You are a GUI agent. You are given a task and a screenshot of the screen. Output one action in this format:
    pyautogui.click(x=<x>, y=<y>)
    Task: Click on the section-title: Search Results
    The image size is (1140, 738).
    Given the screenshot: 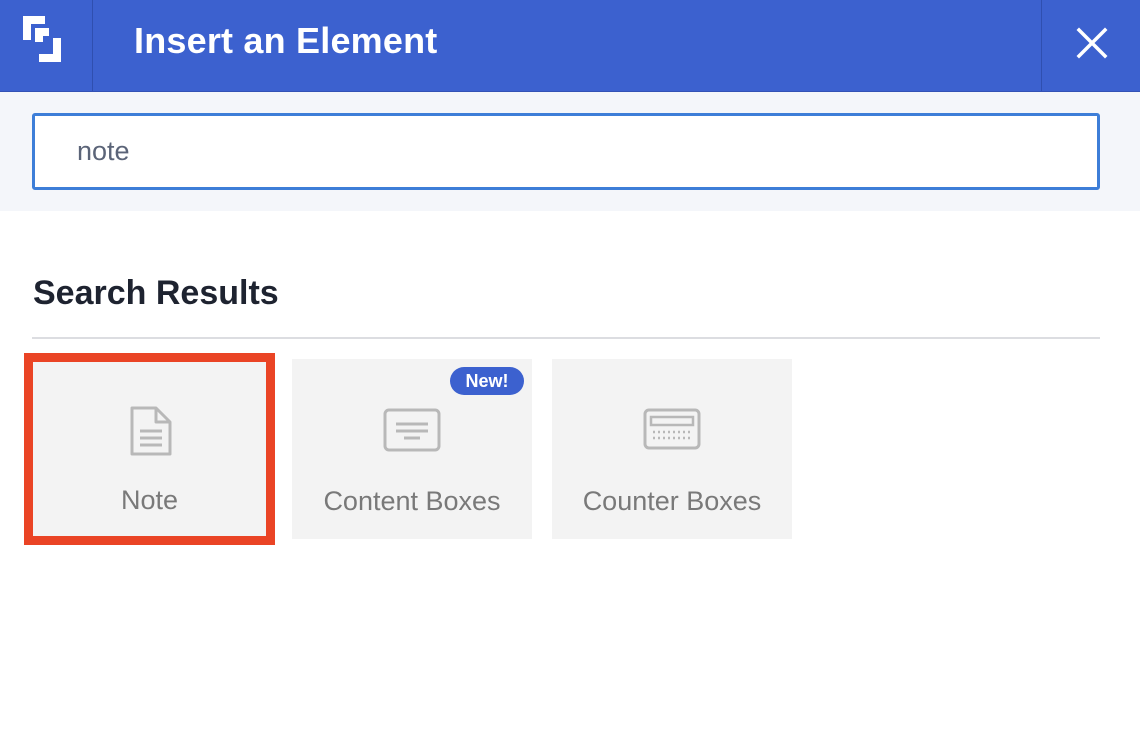 What is the action you would take?
    pyautogui.click(x=156, y=293)
    